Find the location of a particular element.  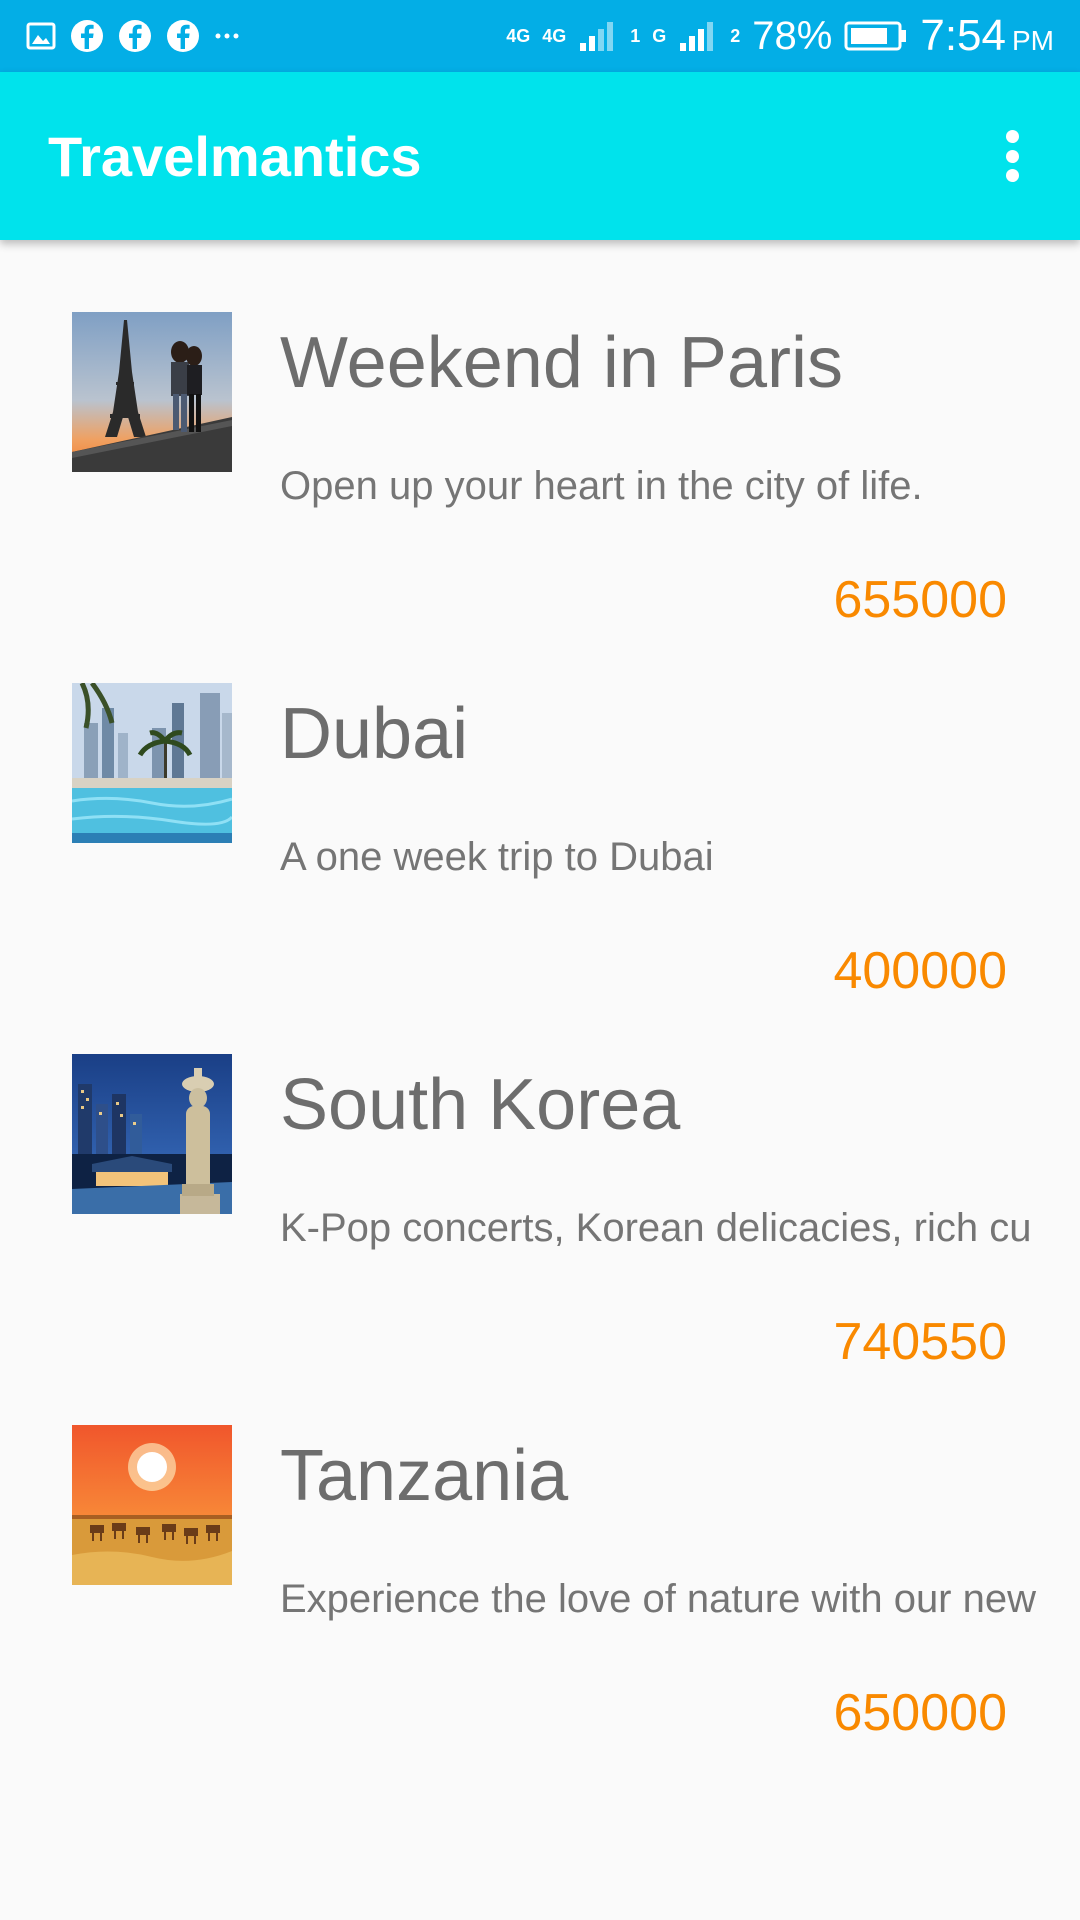

clock: 7:54 PM is located at coordinates (987, 36).